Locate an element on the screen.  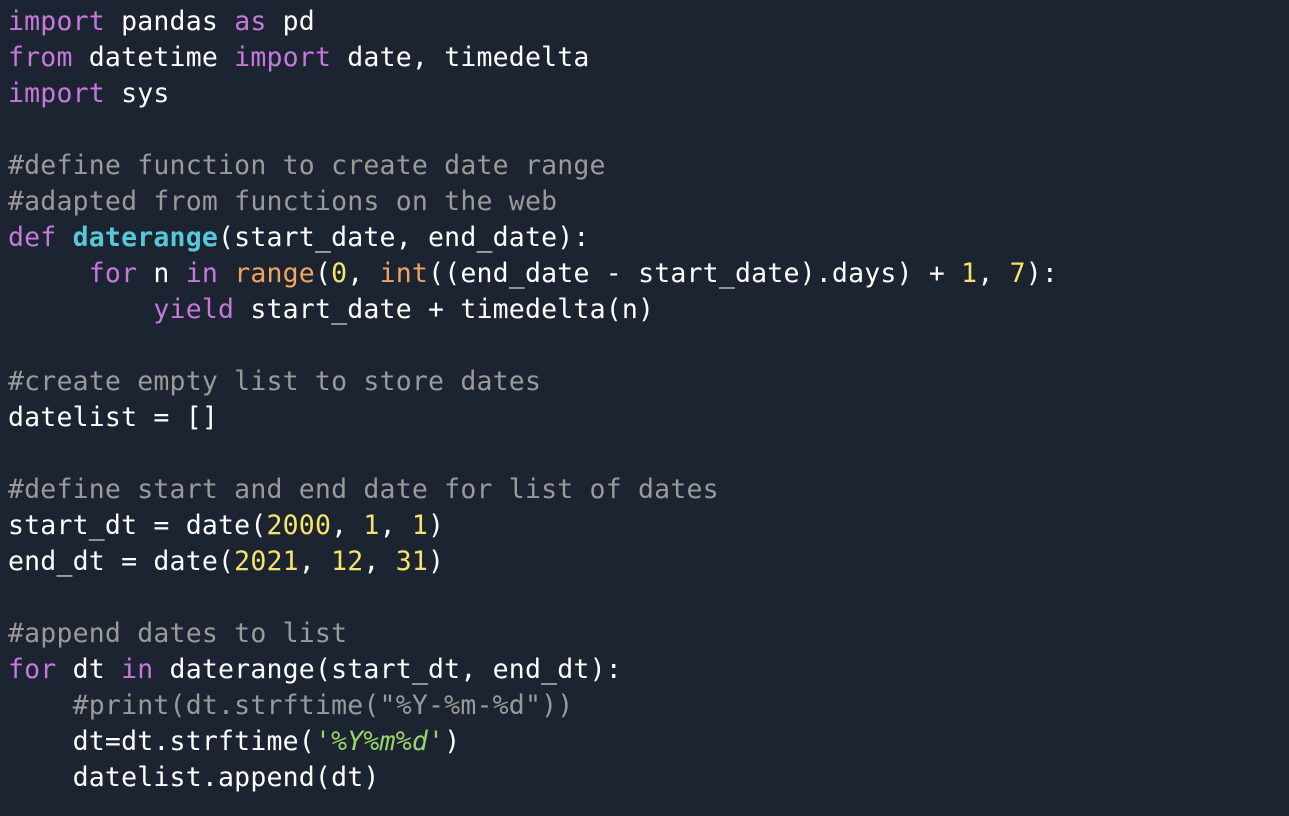
code-token: 7 is located at coordinates (1017, 273).